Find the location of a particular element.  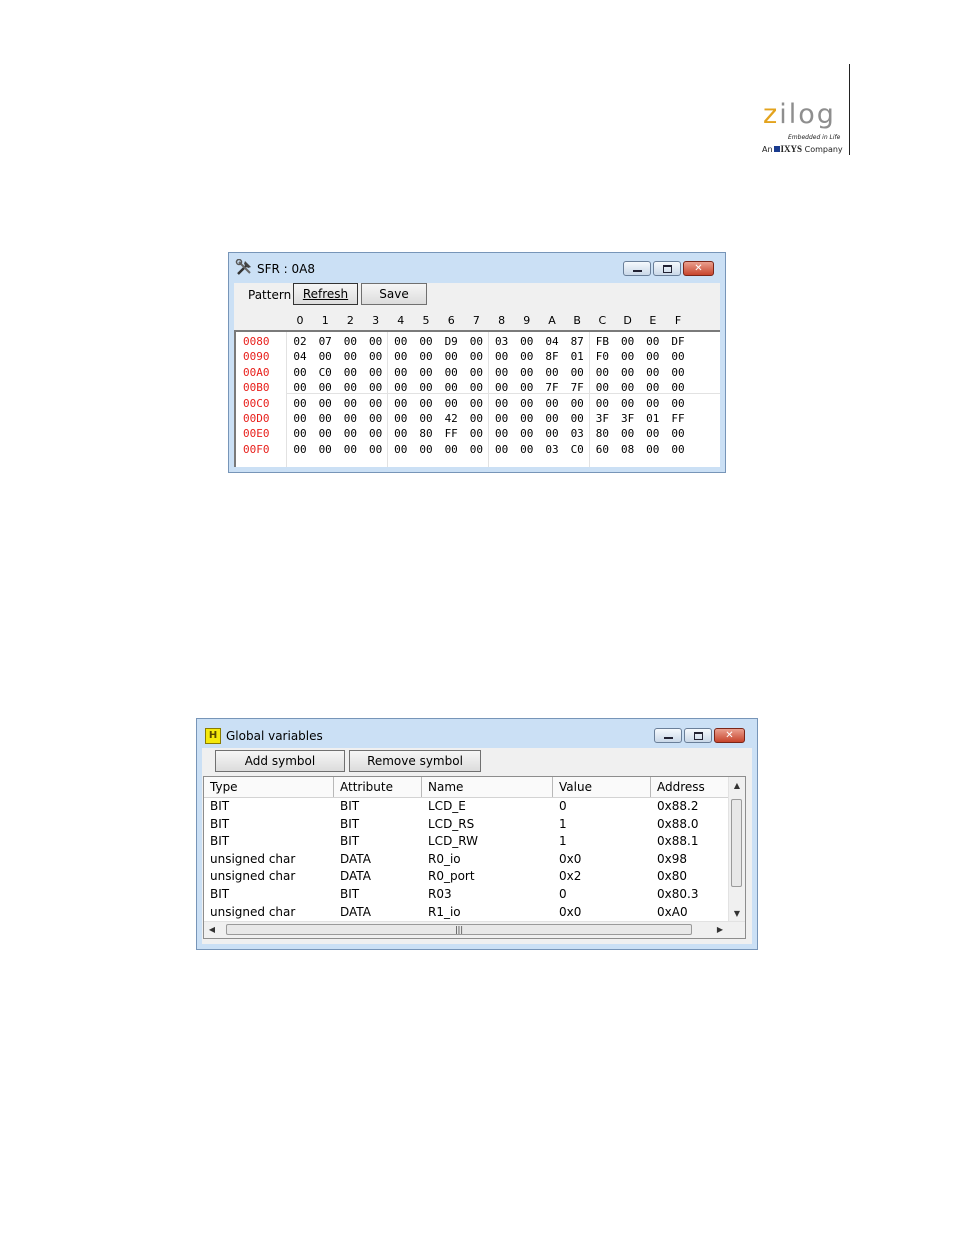

hex-byte-cell: 8F is located at coordinates (552, 356).